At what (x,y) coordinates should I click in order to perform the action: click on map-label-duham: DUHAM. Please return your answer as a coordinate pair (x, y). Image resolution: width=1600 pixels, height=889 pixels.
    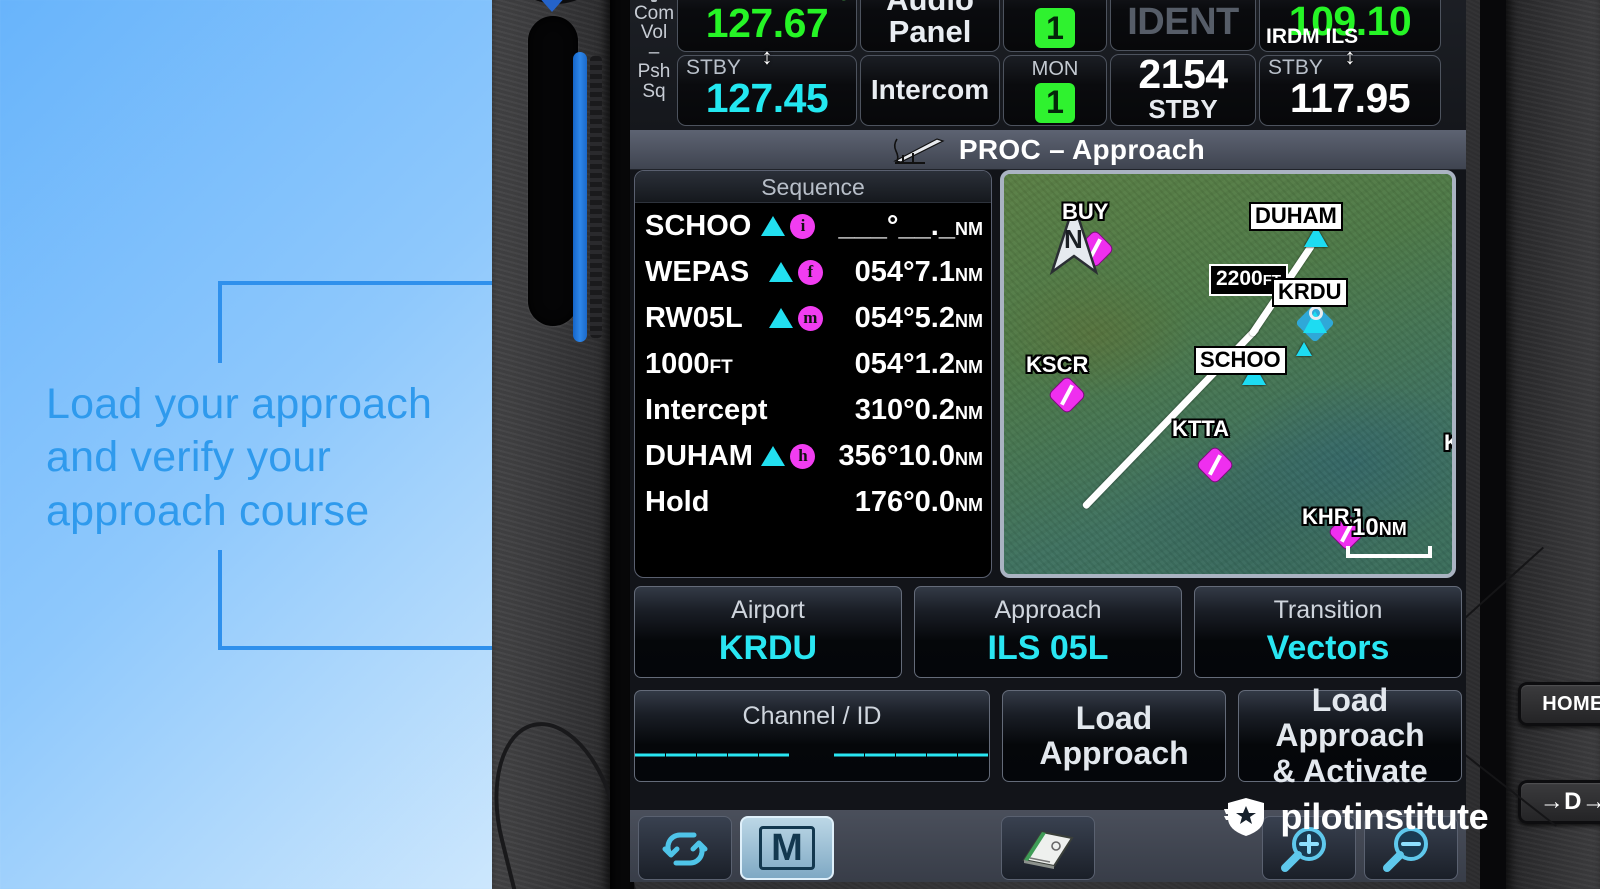
    Looking at the image, I should click on (1296, 216).